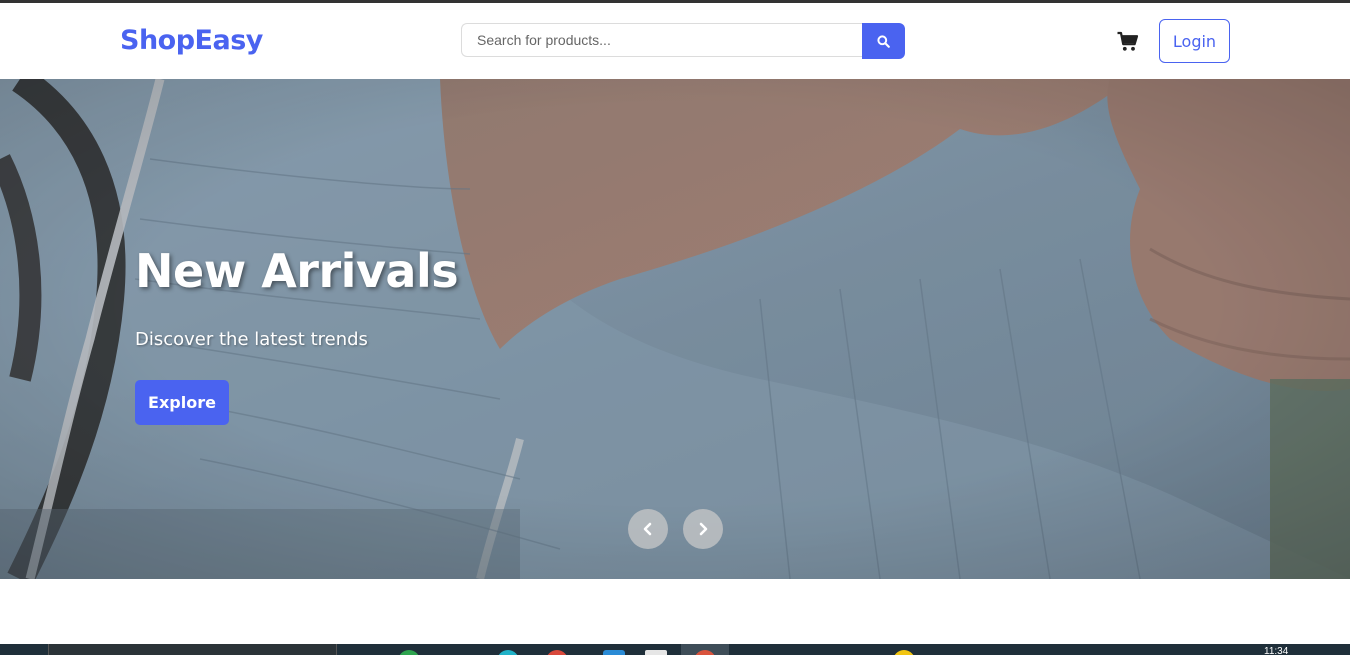 The height and width of the screenshot is (655, 1350). I want to click on cart-button, so click(1128, 42).